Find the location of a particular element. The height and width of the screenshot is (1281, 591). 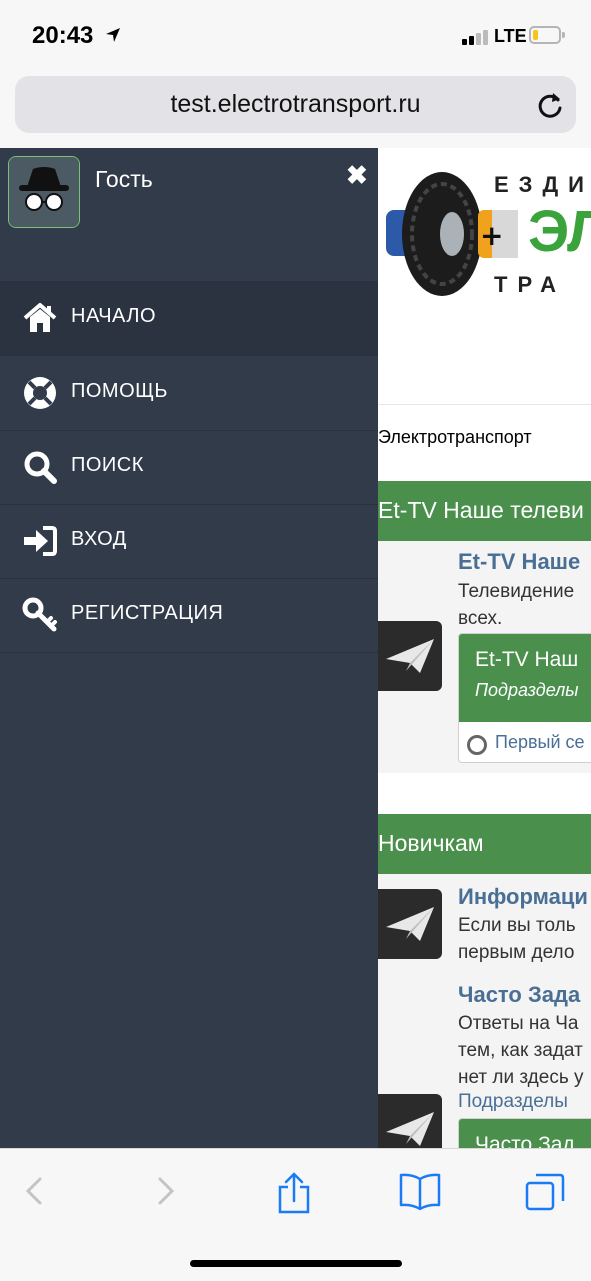

forum-description: Если вы толь is located at coordinates (517, 925).